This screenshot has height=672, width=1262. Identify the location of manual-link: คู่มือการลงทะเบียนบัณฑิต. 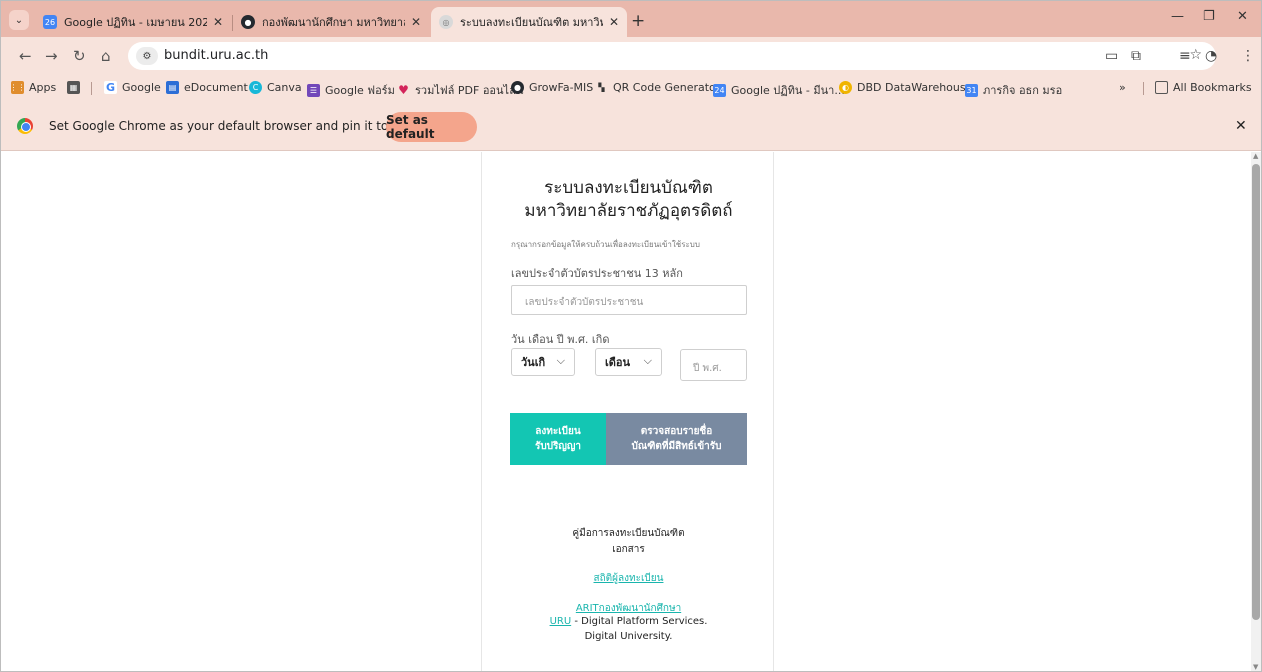
(628, 533).